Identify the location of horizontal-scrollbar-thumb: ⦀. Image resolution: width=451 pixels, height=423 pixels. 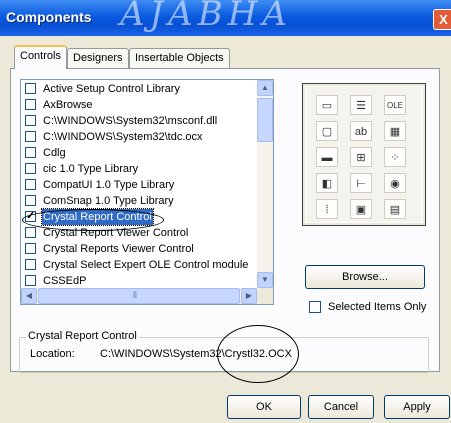
(139, 296).